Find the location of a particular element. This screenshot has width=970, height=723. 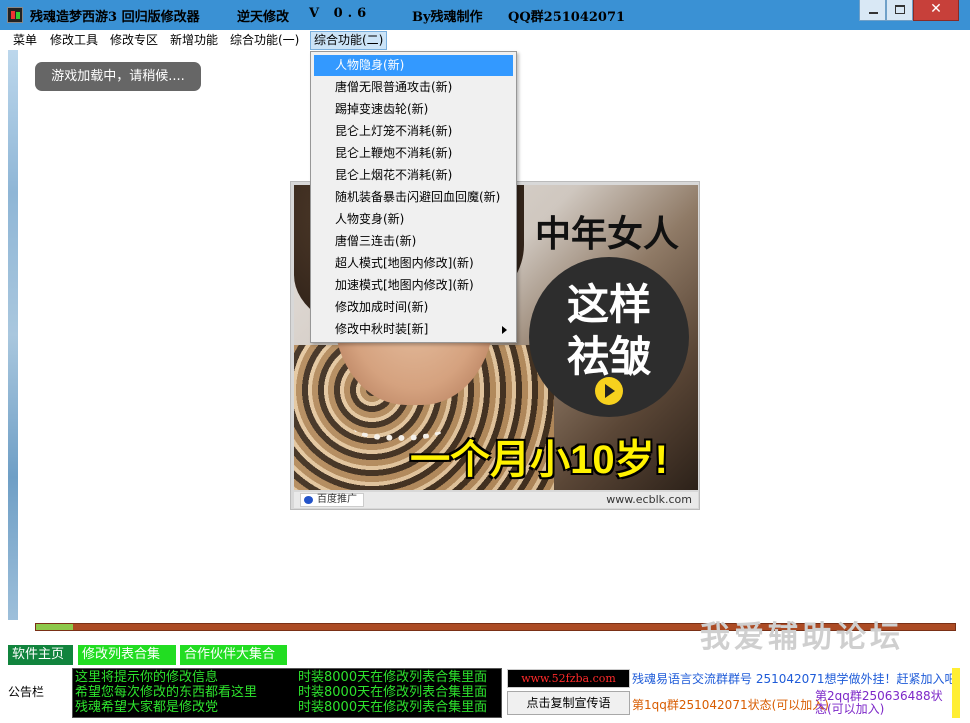

forum-watermark: 我爱辅助论坛 is located at coordinates (802, 637).